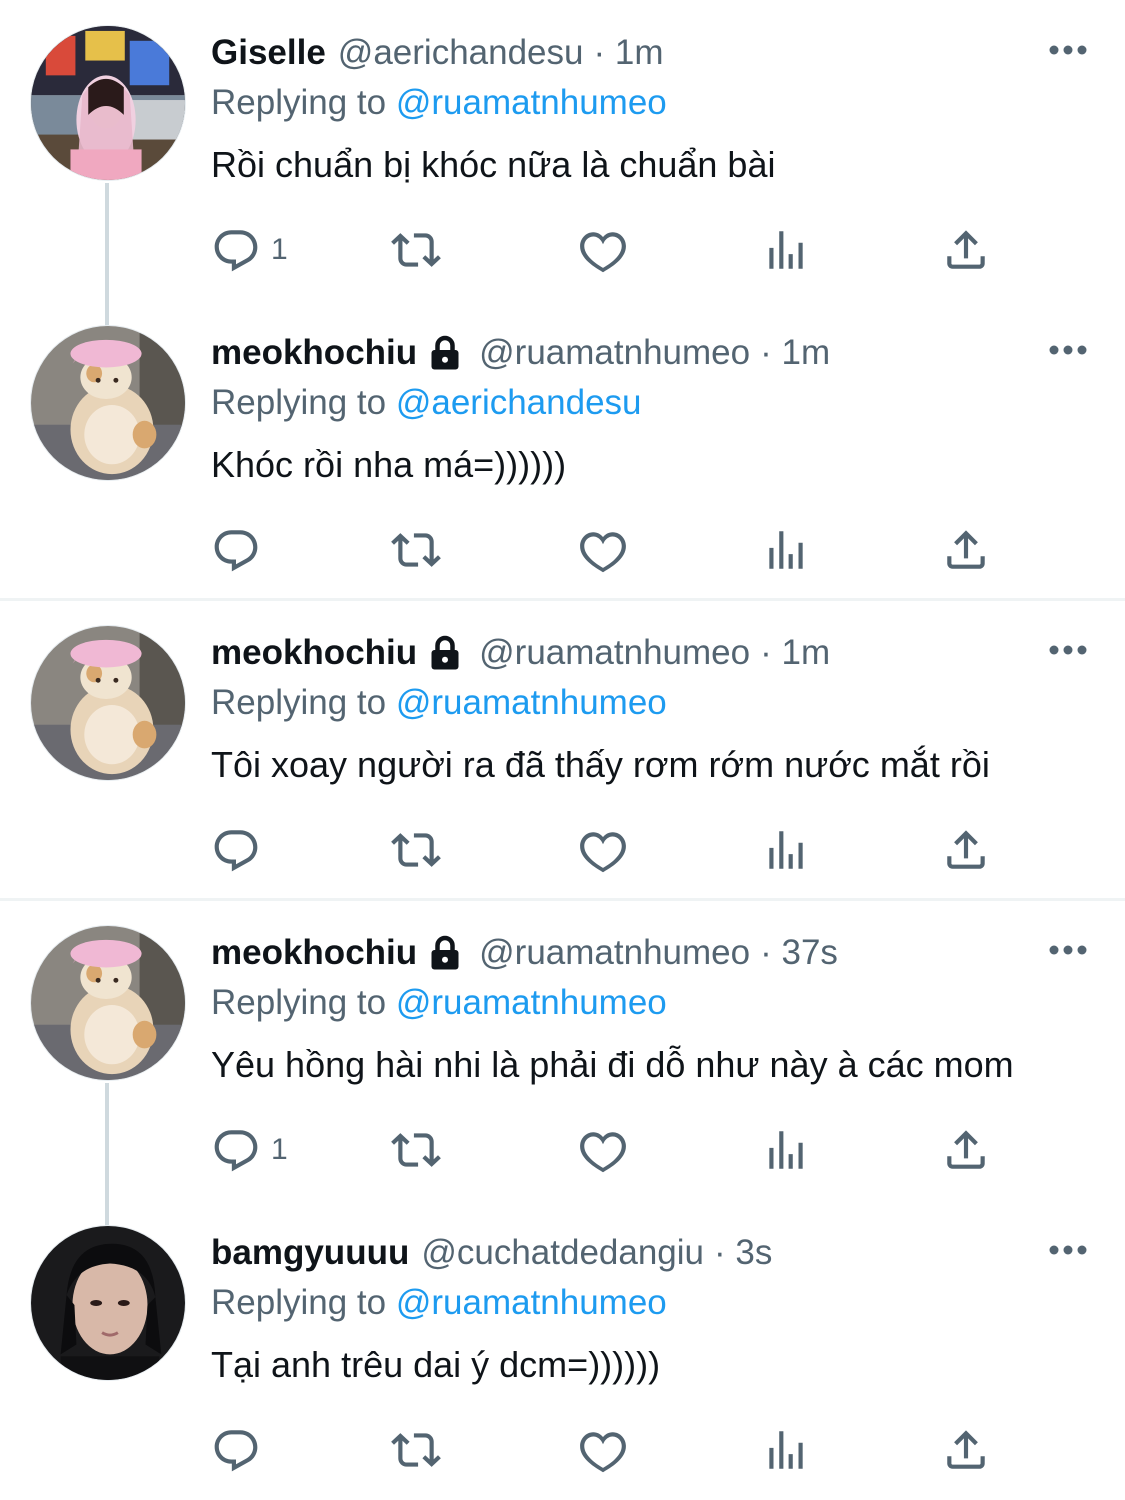  I want to click on display-name: bamgyuuuu, so click(310, 1253).